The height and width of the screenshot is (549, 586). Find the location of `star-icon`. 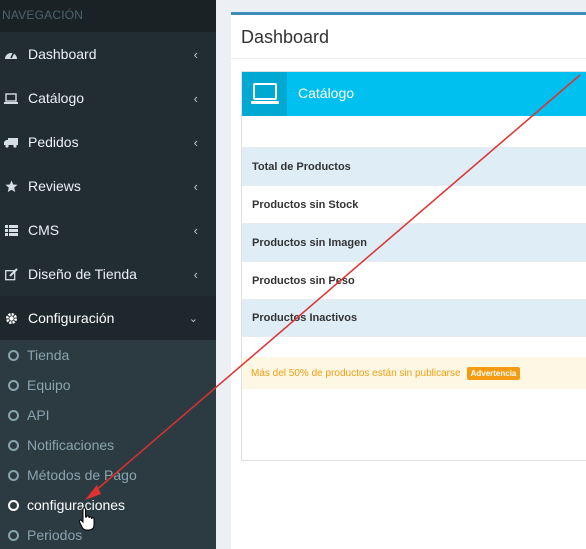

star-icon is located at coordinates (11, 186).